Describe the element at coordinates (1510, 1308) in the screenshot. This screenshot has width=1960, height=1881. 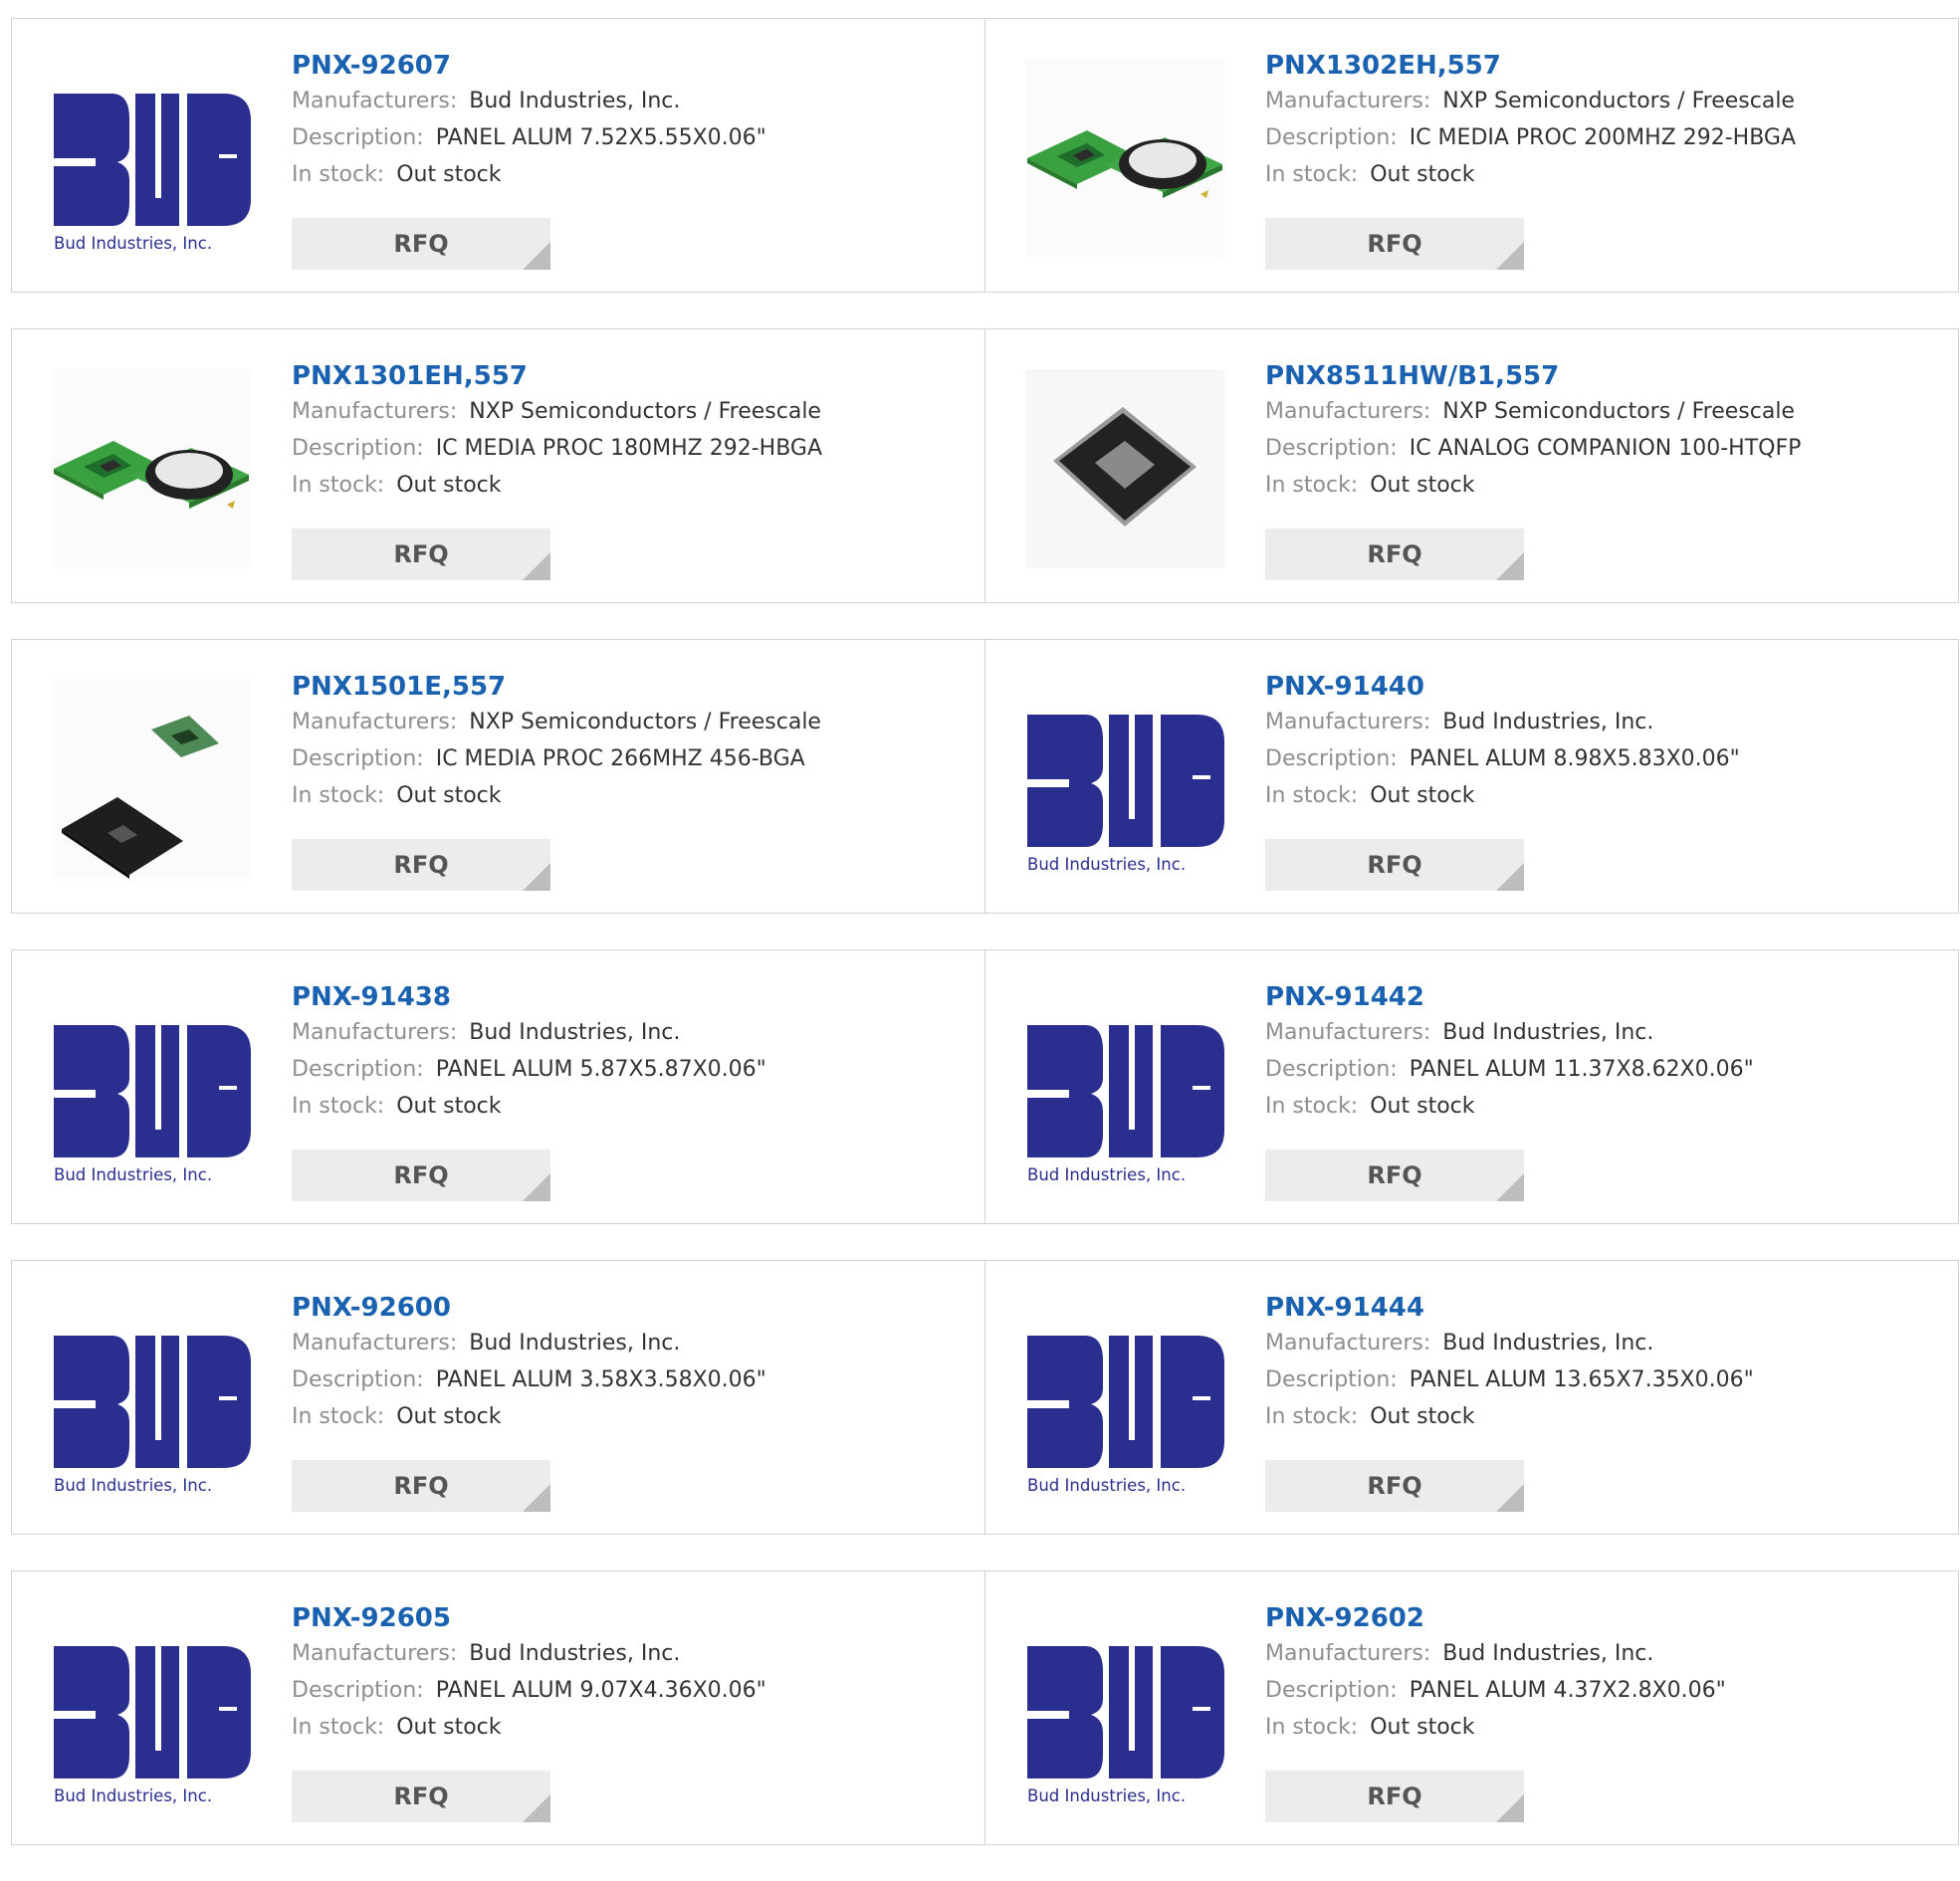
I see `product-part-number-link: PNX-91444` at that location.